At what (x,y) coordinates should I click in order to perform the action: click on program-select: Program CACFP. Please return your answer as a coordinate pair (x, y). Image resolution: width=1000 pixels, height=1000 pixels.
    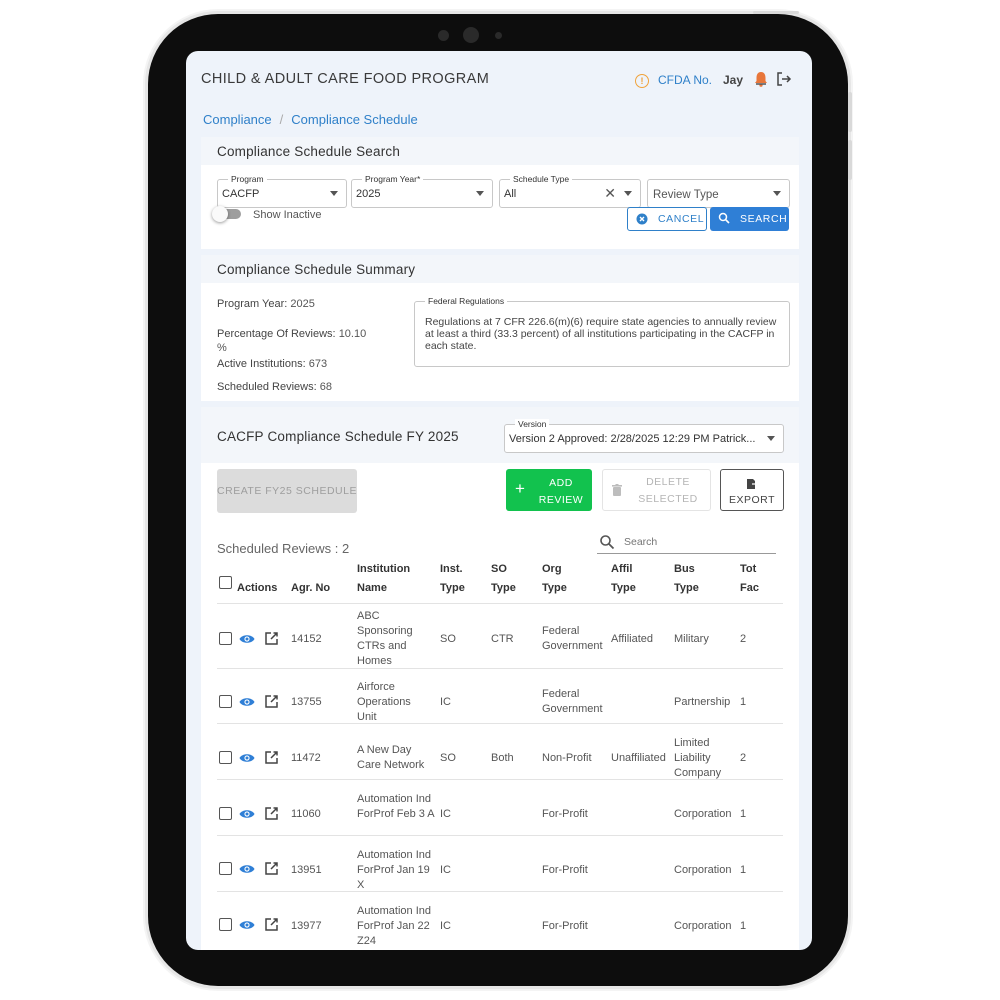
    Looking at the image, I should click on (282, 191).